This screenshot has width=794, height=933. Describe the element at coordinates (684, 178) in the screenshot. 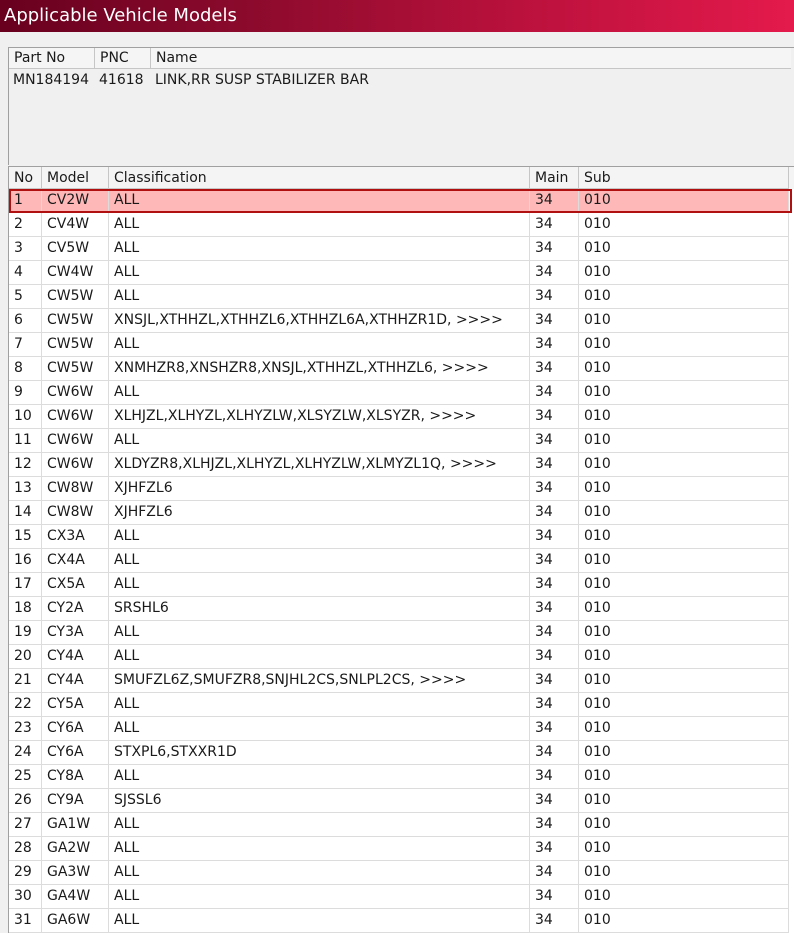

I see `column-header-sub: Sub` at that location.